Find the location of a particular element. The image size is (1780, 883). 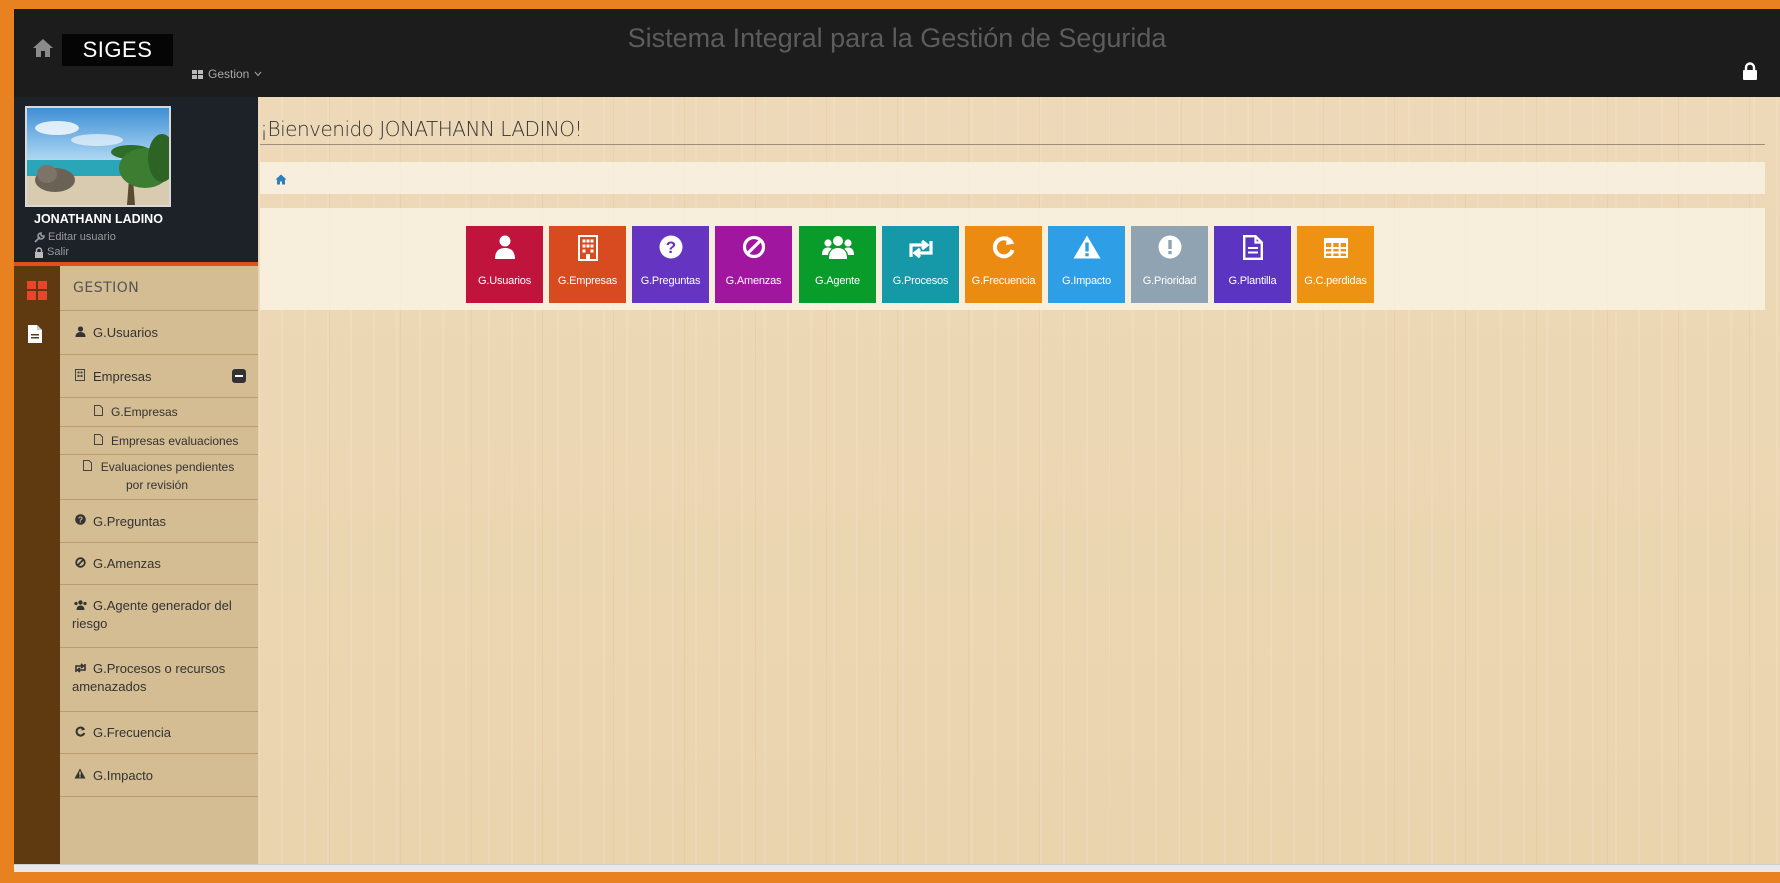

tile-label: G.C.perdidas is located at coordinates (1335, 281).